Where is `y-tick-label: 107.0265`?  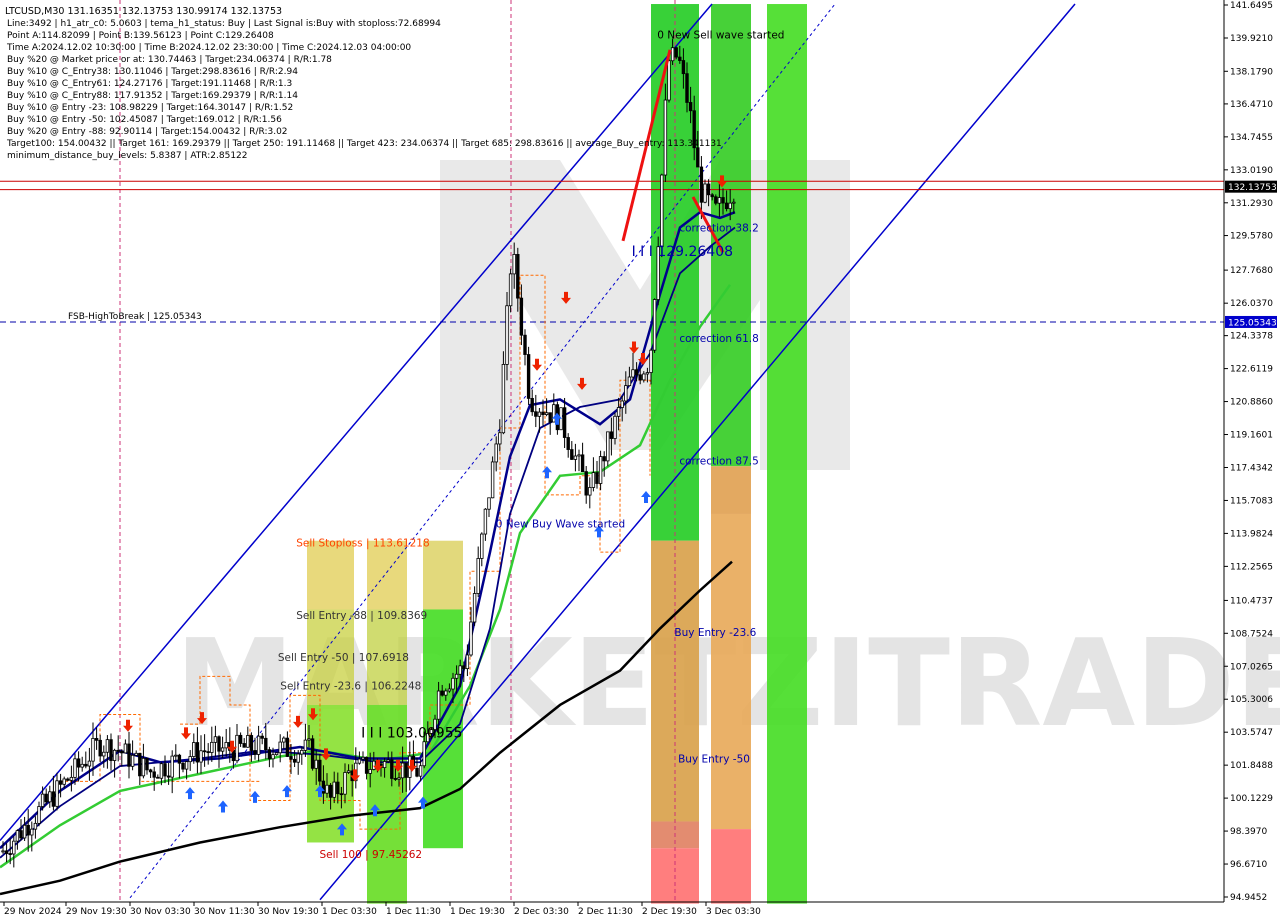 y-tick-label: 107.0265 is located at coordinates (1251, 667).